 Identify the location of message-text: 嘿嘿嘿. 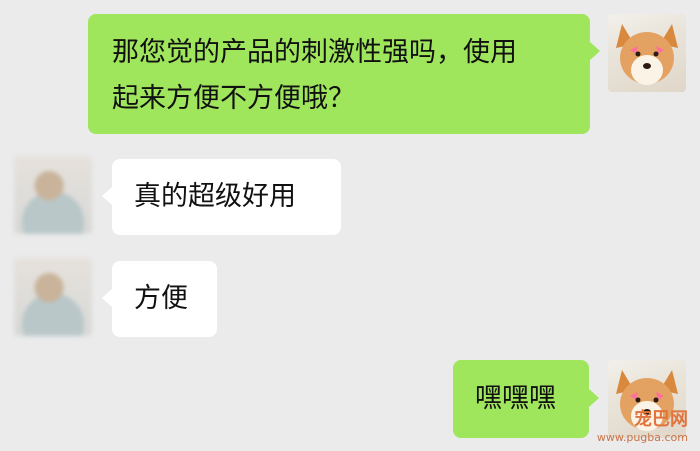
(515, 398).